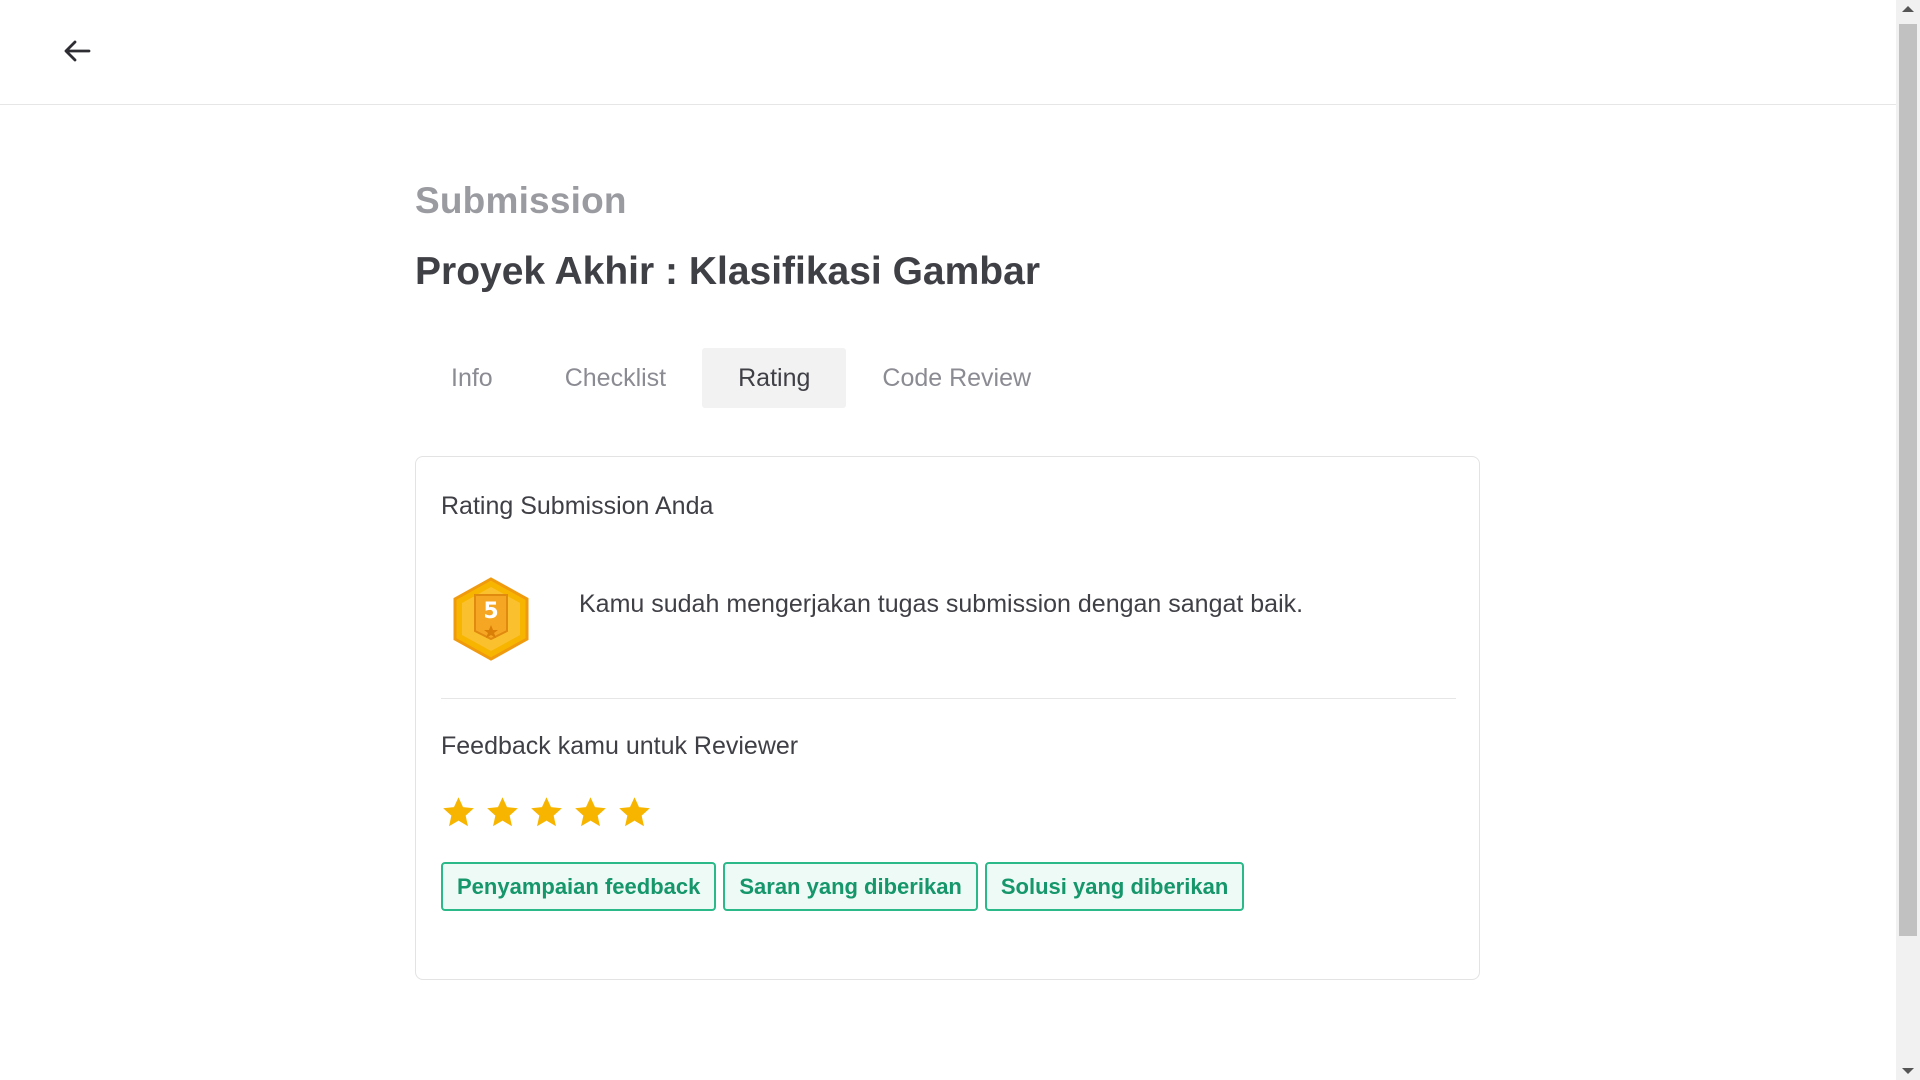 This screenshot has height=1080, width=1920. I want to click on rating-card-heading: Rating Submission Anda, so click(577, 506).